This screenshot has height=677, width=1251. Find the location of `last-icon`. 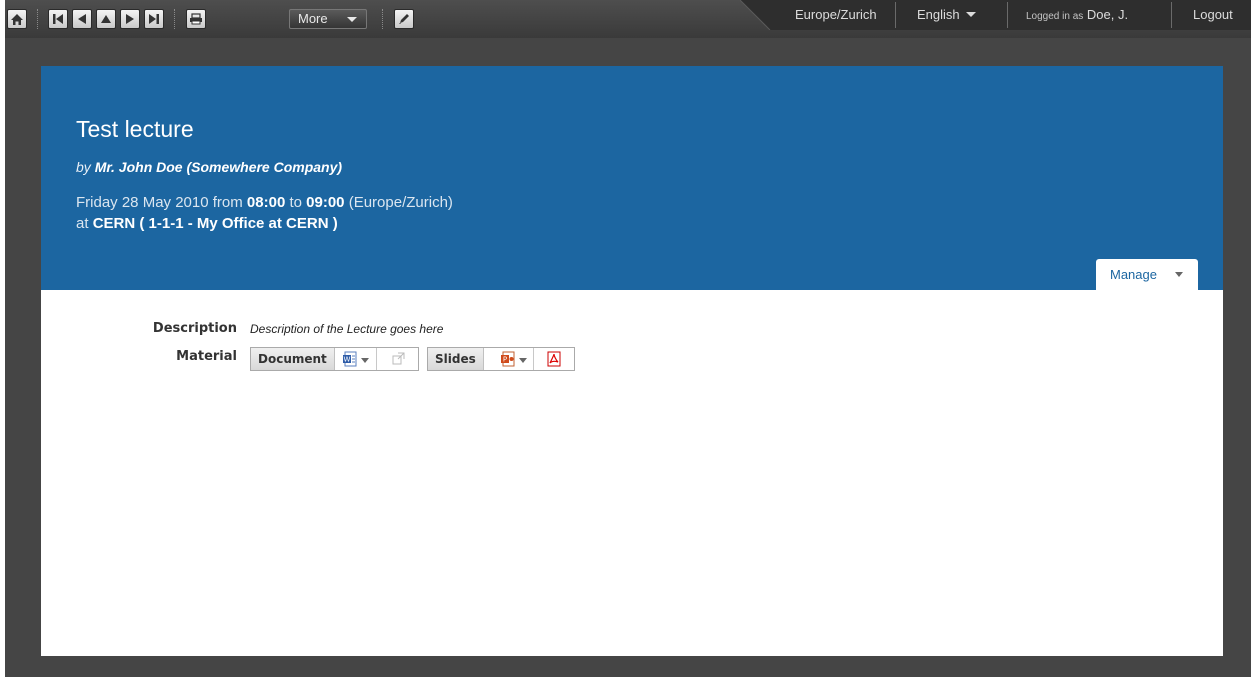

last-icon is located at coordinates (154, 19).